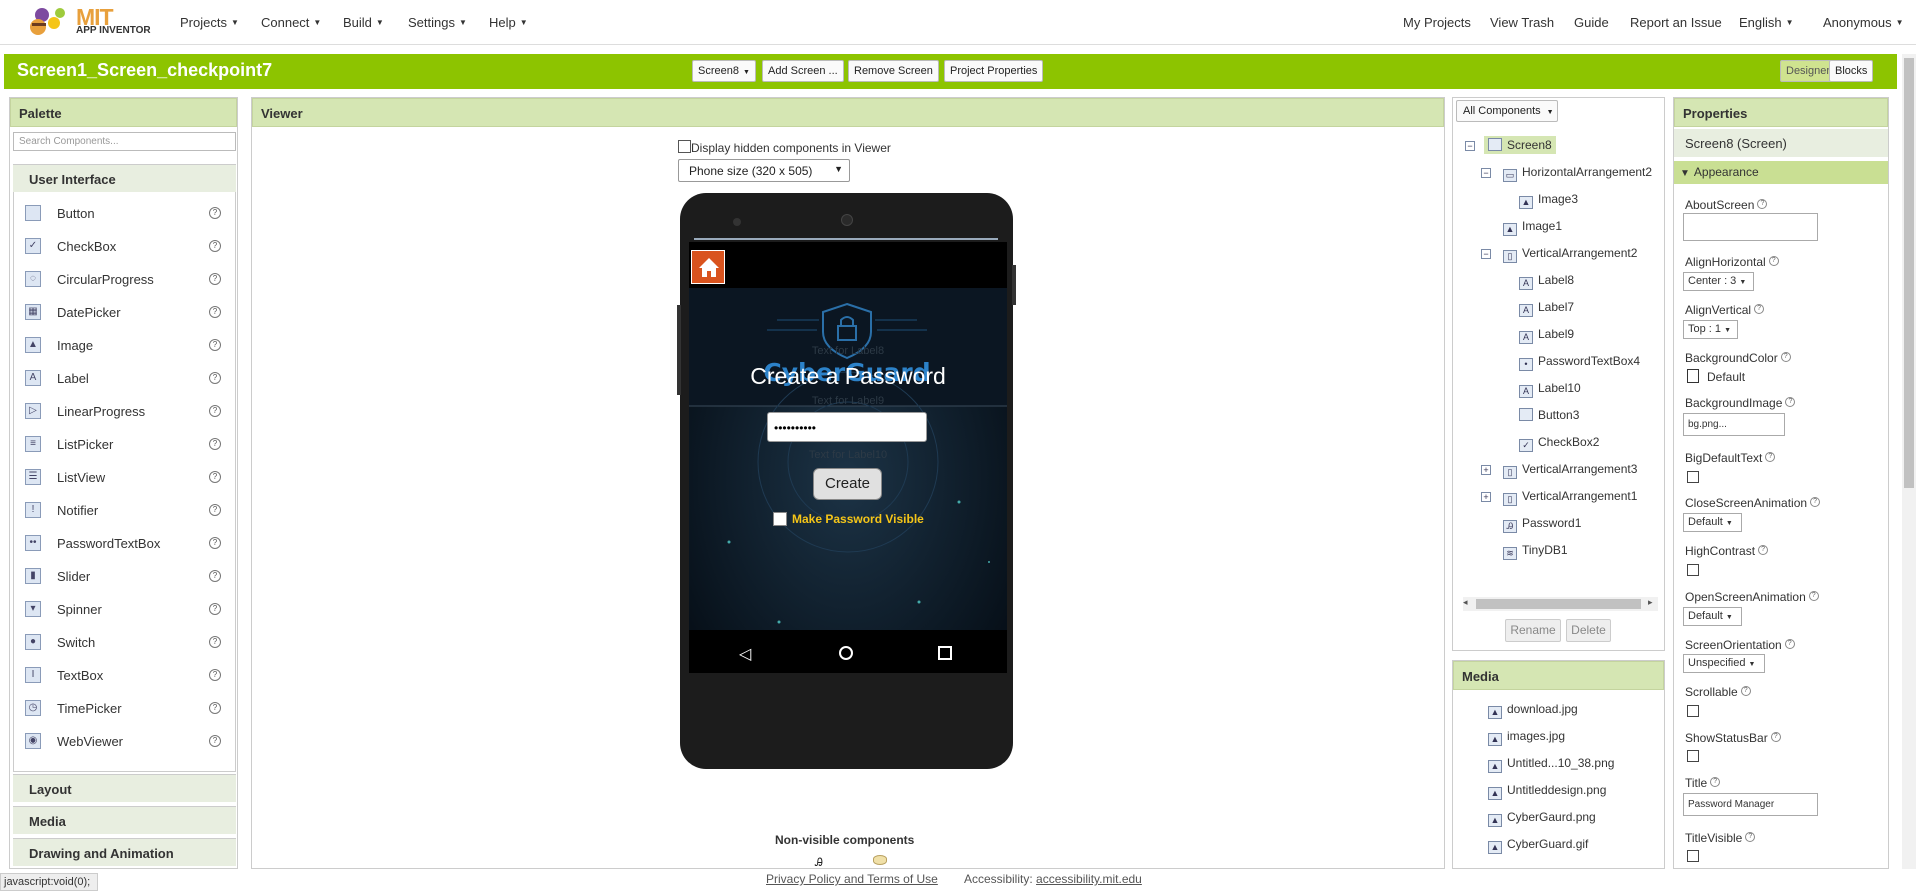 The height and width of the screenshot is (891, 1916). What do you see at coordinates (1693, 756) in the screenshot?
I see `show-status-bar-checkbox` at bounding box center [1693, 756].